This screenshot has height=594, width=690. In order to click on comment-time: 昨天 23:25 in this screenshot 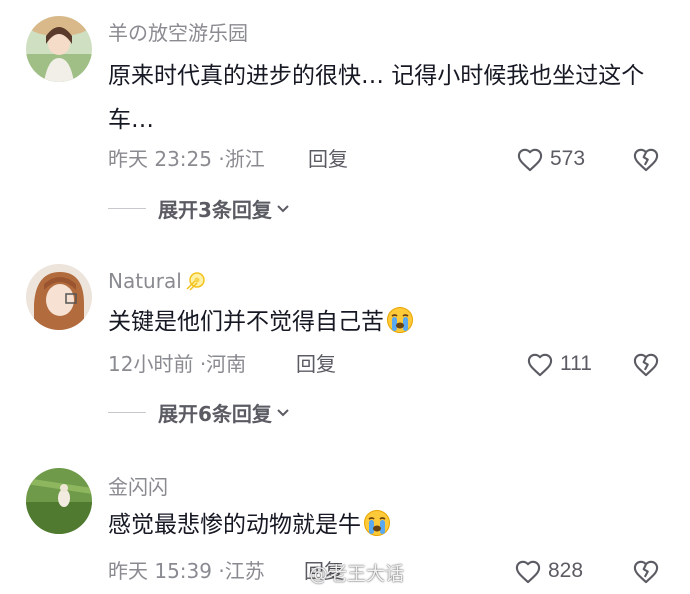, I will do `click(160, 159)`.